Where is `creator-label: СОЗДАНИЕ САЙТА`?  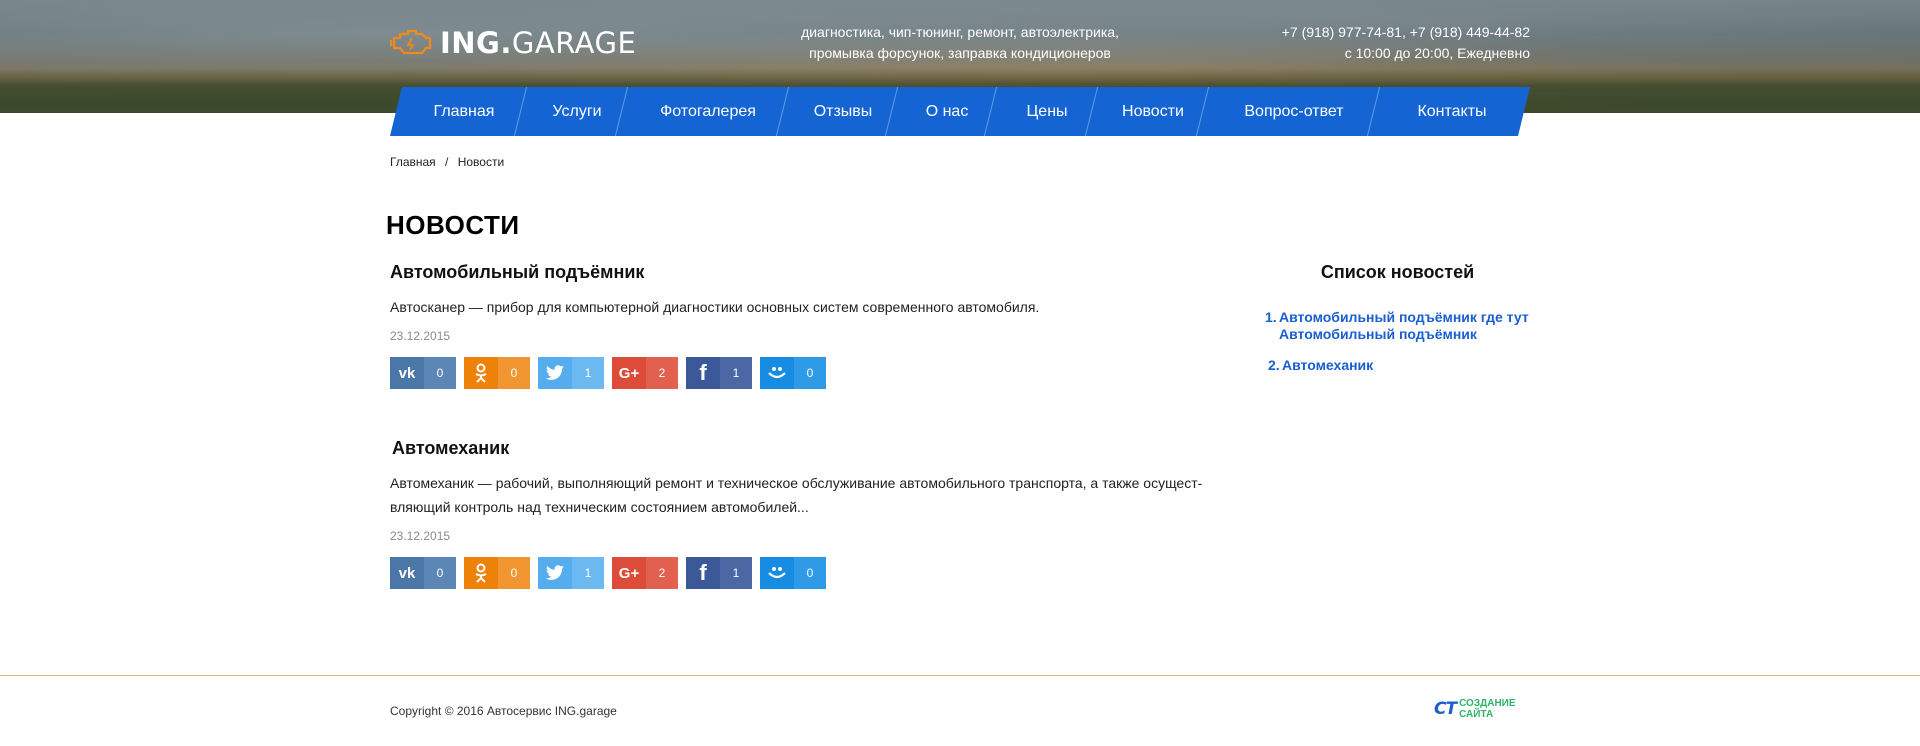 creator-label: СОЗДАНИЕ САЙТА is located at coordinates (1487, 709).